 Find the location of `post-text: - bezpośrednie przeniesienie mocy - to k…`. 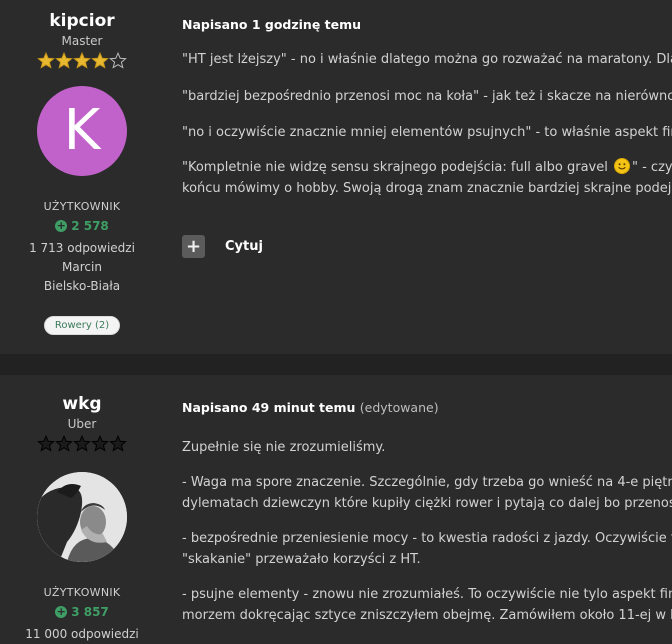

post-text: - bezpośrednie przeniesienie mocy - to k… is located at coordinates (427, 538).